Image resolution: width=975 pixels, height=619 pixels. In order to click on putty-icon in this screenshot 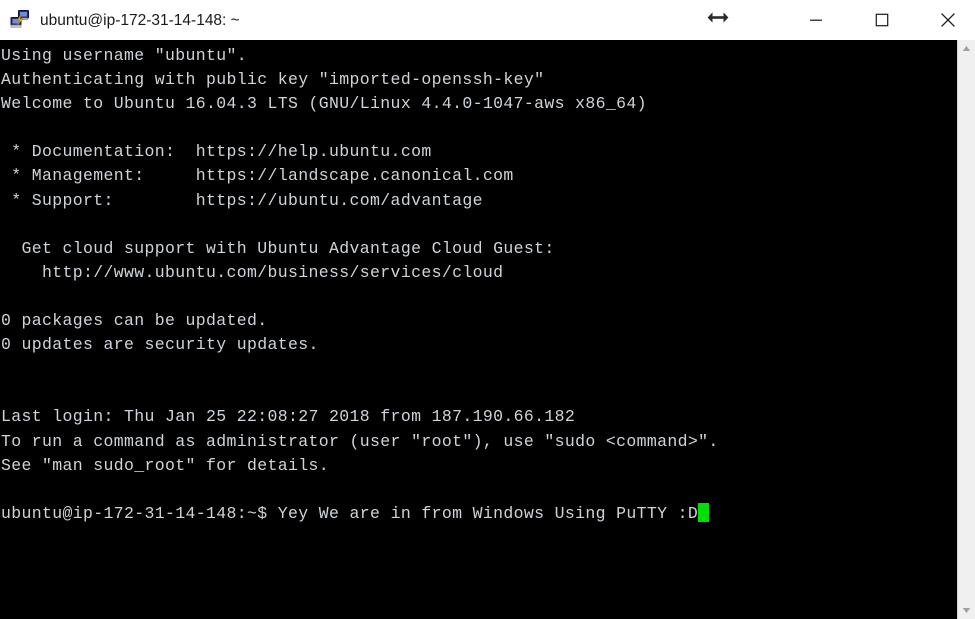, I will do `click(20, 20)`.